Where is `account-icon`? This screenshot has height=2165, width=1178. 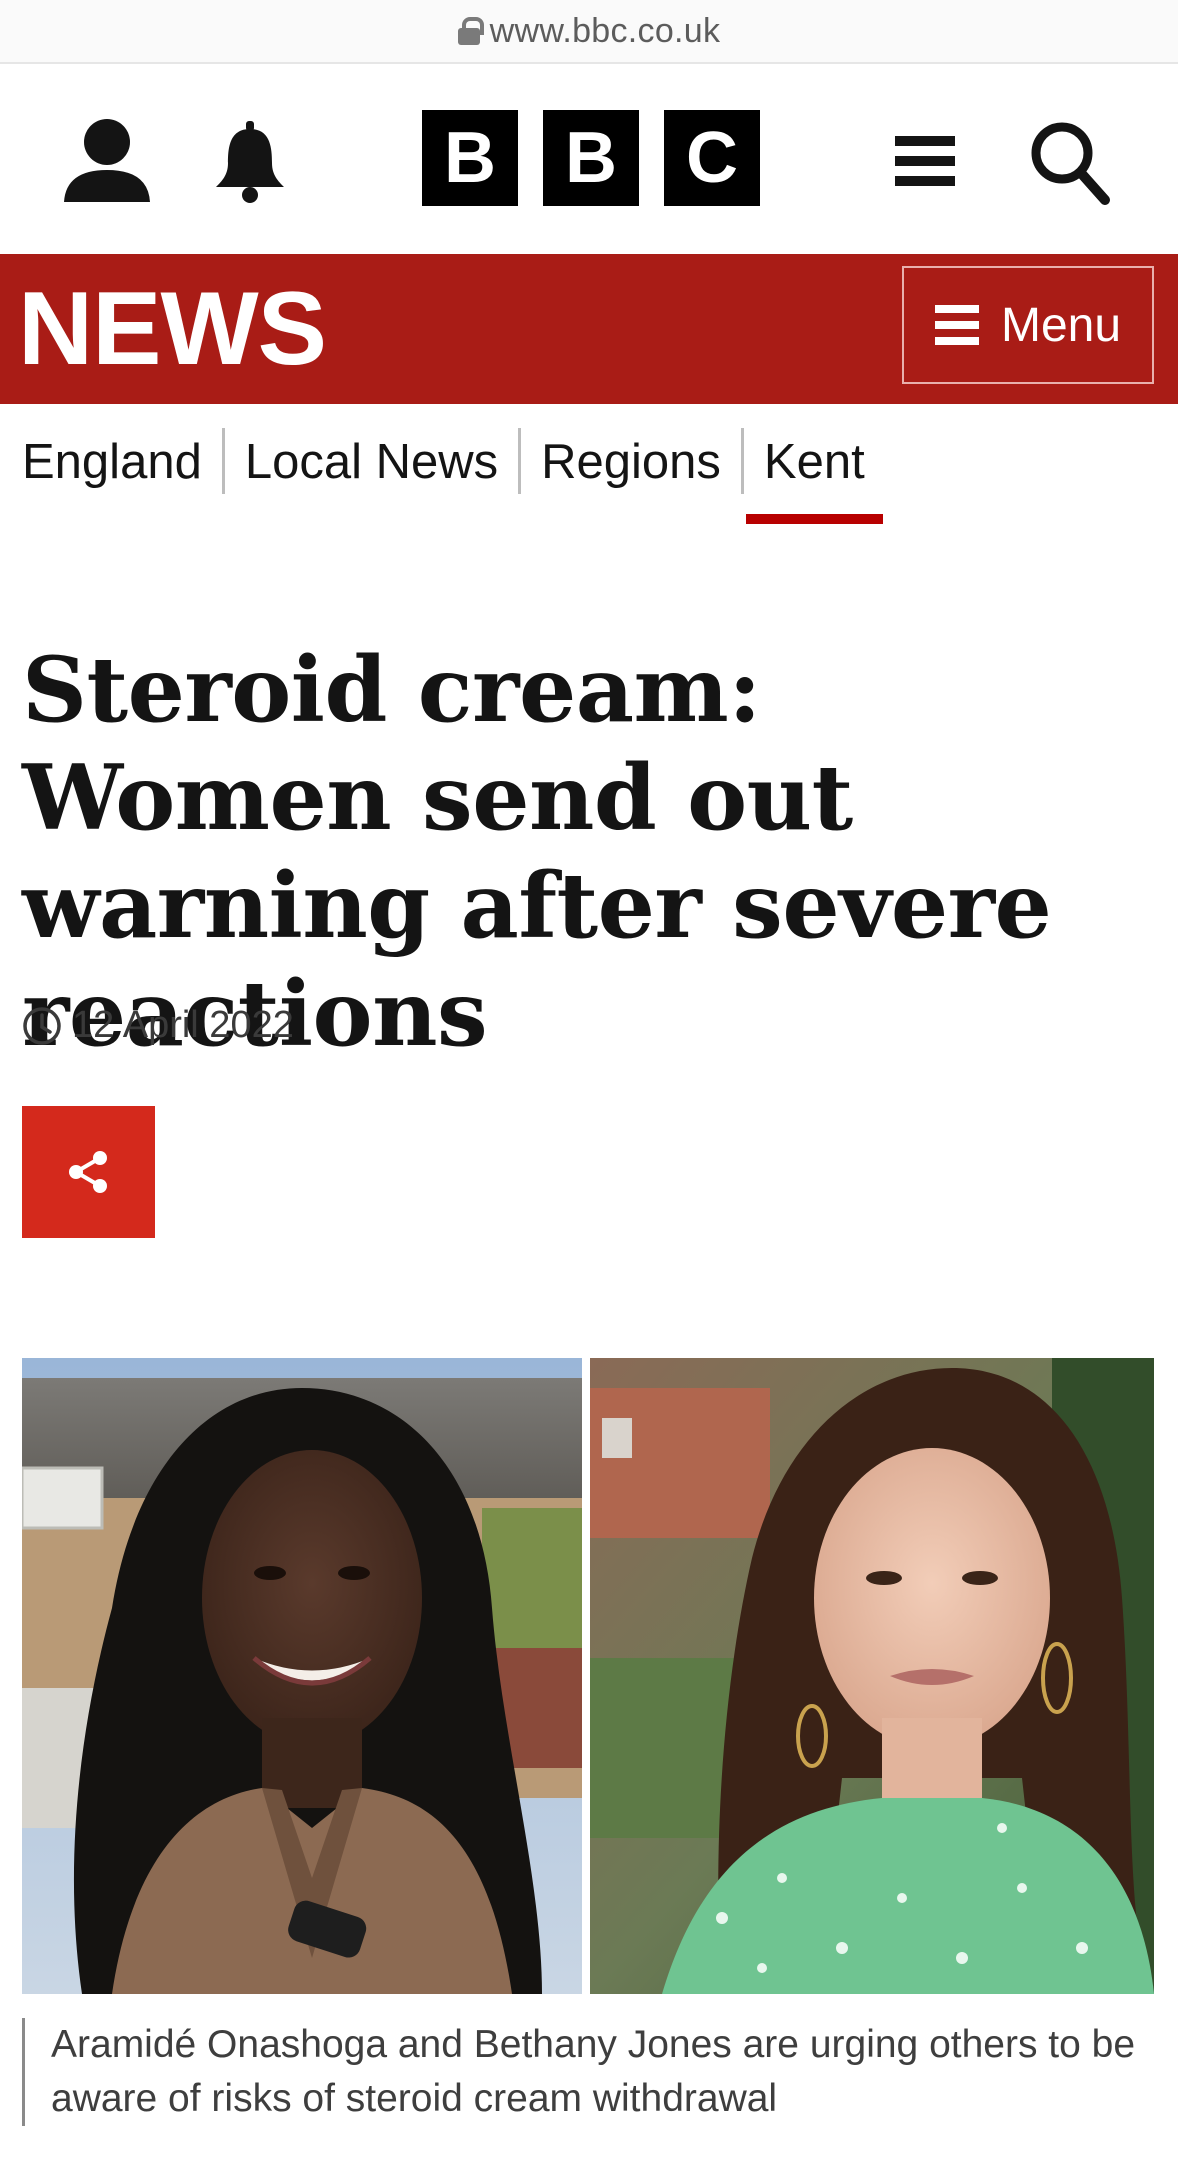
account-icon is located at coordinates (107, 159).